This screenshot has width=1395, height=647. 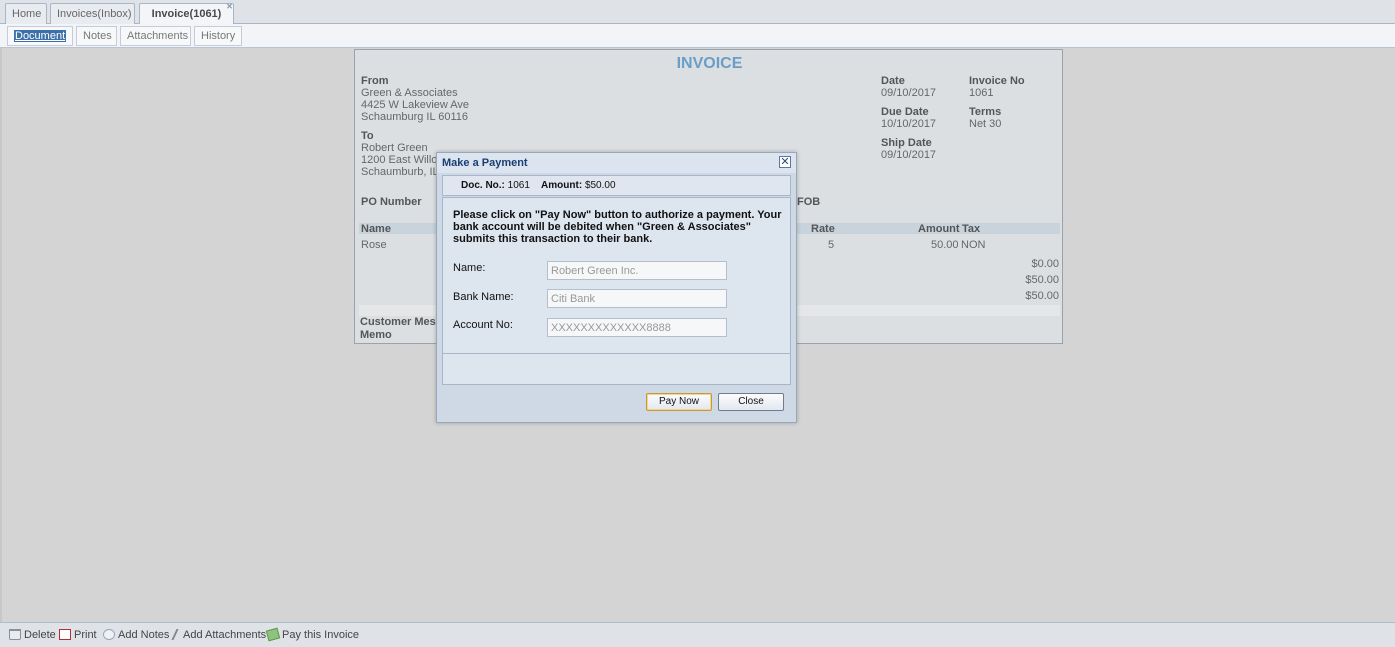 What do you see at coordinates (92, 13) in the screenshot?
I see `tab-invoices-inbox: Invoices(Inbox)` at bounding box center [92, 13].